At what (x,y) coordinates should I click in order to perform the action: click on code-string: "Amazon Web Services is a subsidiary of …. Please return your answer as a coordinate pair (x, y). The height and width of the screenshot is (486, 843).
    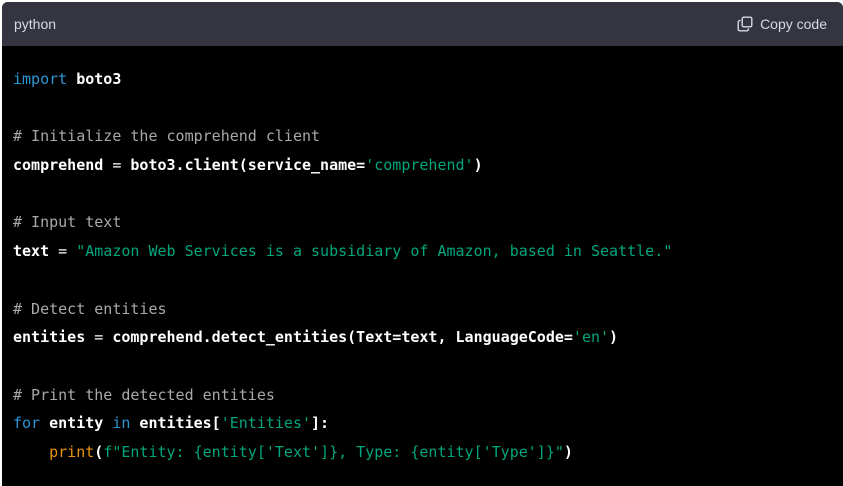
    Looking at the image, I should click on (374, 251).